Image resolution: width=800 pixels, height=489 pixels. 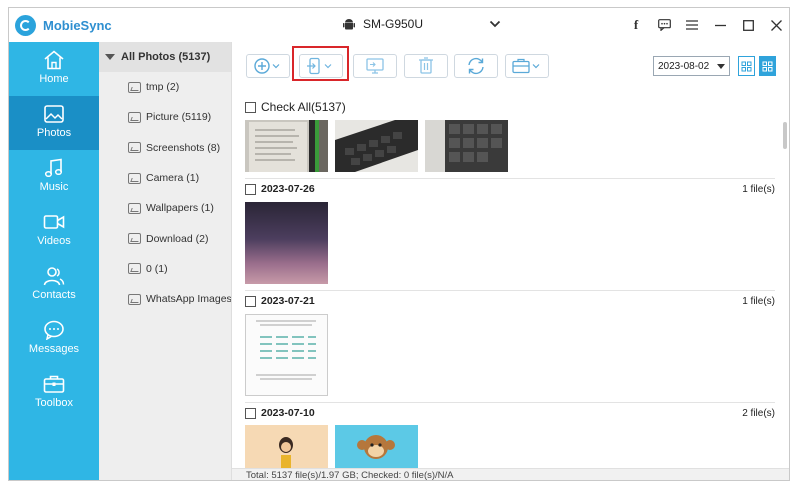 I want to click on grid-small-icon, so click(x=746, y=66).